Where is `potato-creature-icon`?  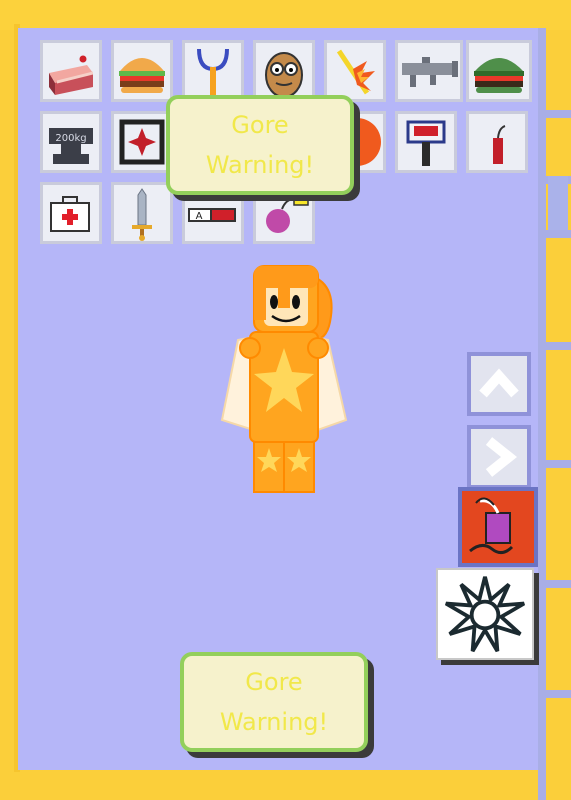
potato-creature-icon is located at coordinates (284, 75).